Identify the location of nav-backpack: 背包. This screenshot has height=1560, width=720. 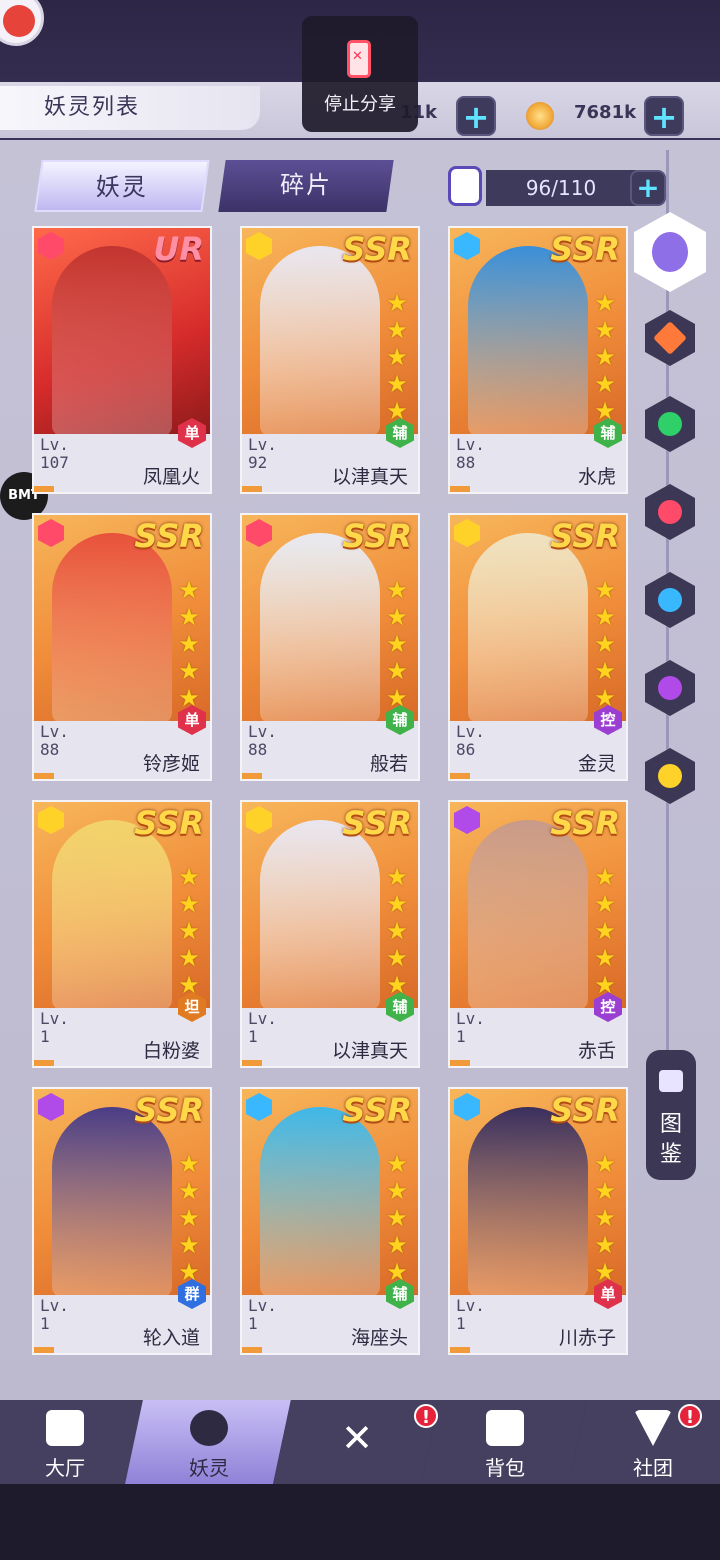
(505, 1442).